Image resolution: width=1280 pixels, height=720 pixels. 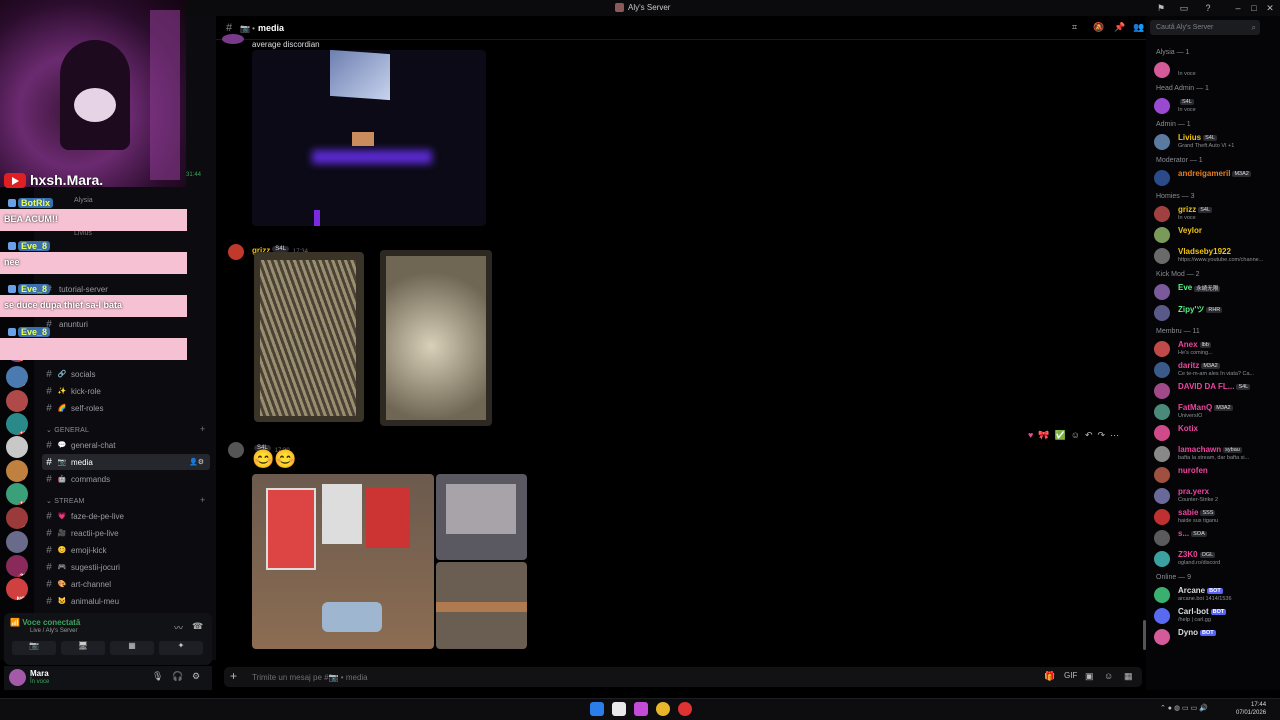 I want to click on composer-placeholder: Trimite un mesaj pe #📷 • media, so click(x=310, y=677).